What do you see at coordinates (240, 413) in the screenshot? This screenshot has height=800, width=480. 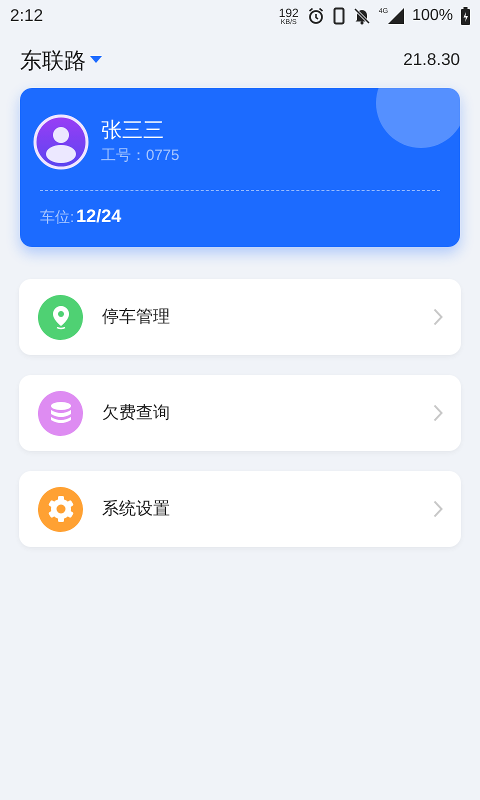 I see `menu-item: 欠费查询` at bounding box center [240, 413].